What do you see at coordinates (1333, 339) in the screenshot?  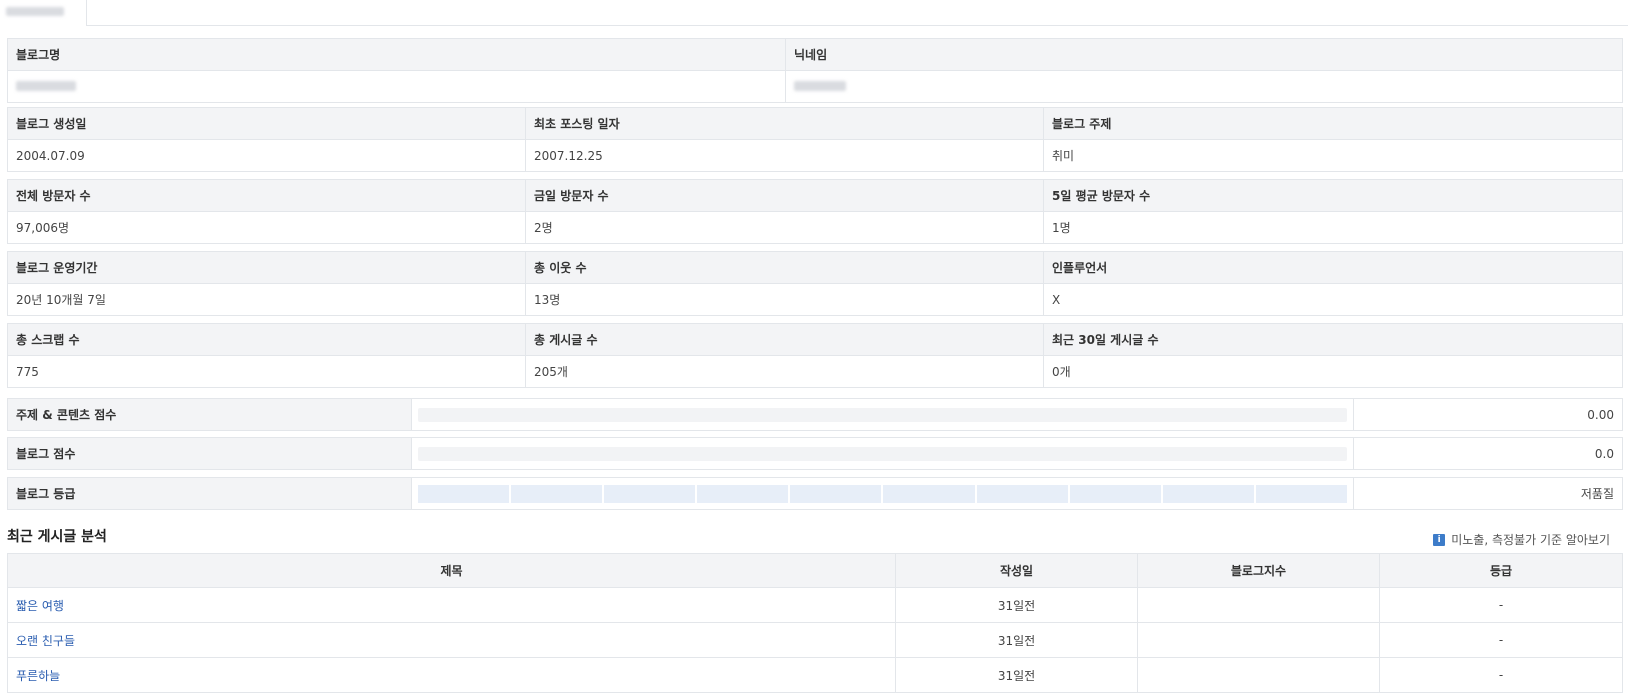 I see `recent-post-count-header: 최근 30일 게시글 수` at bounding box center [1333, 339].